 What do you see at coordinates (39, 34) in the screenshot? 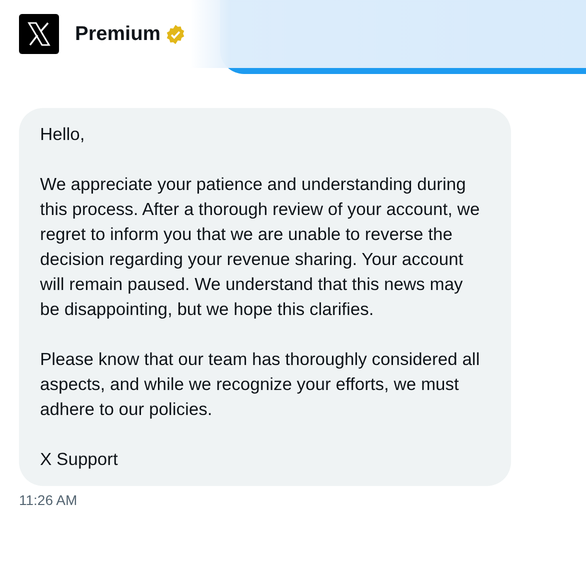
I see `x-logo-icon` at bounding box center [39, 34].